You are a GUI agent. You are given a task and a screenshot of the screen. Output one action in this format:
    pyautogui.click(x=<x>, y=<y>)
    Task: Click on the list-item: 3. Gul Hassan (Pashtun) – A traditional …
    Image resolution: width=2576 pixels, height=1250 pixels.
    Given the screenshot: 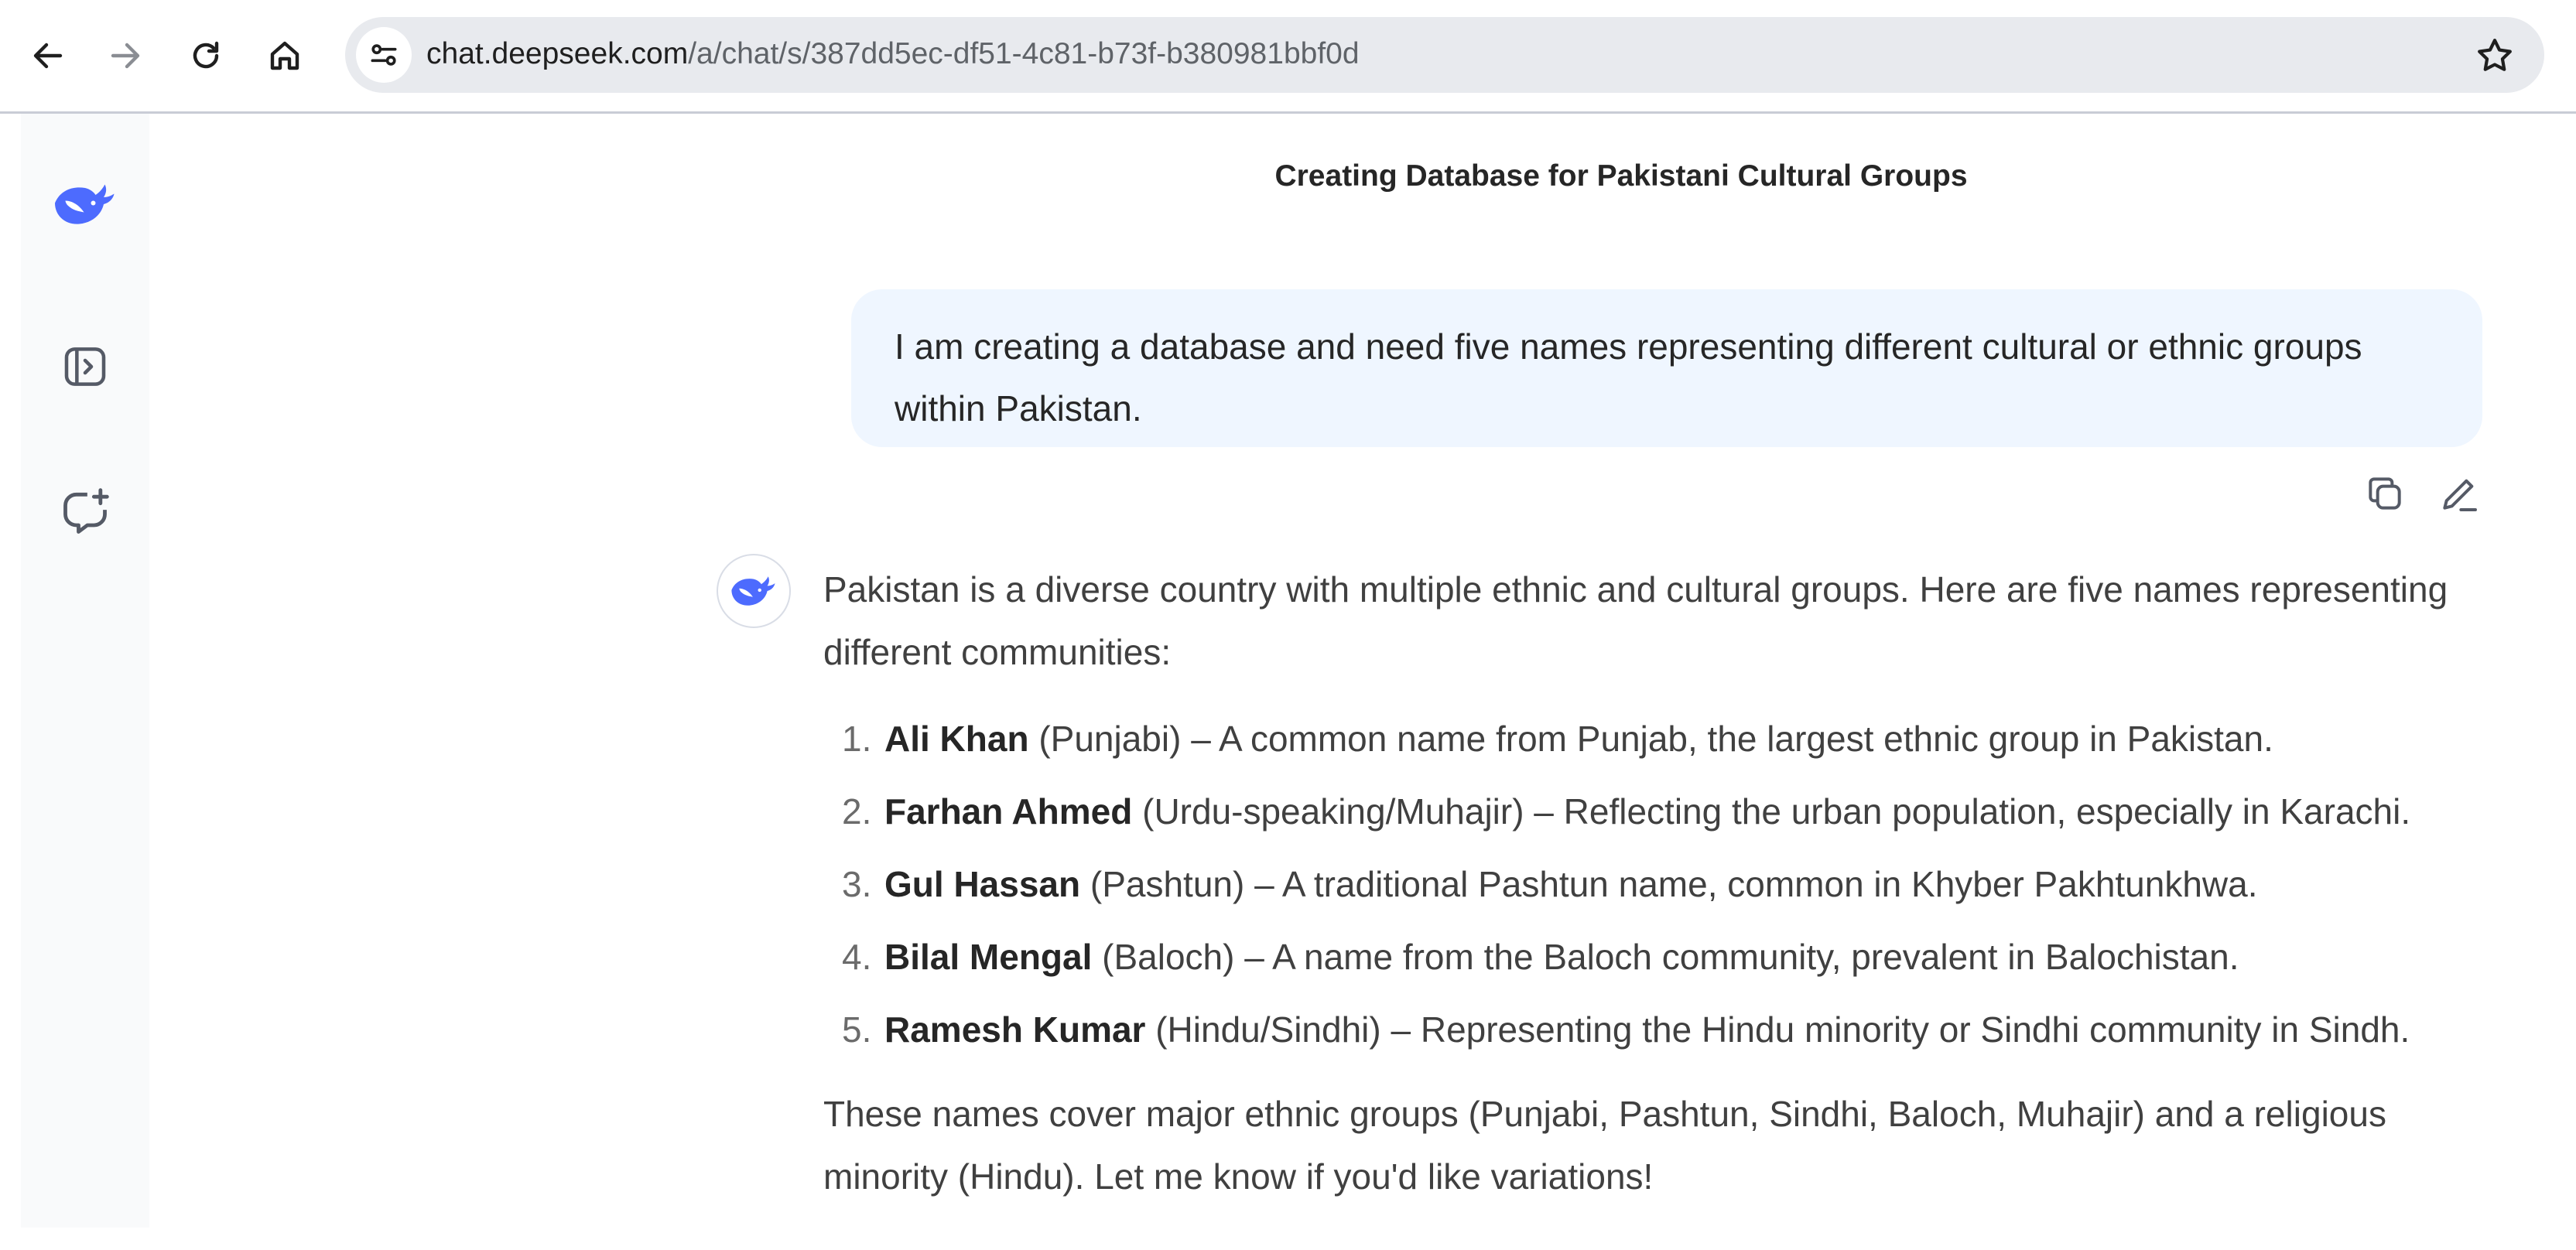 What is the action you would take?
    pyautogui.click(x=1663, y=884)
    